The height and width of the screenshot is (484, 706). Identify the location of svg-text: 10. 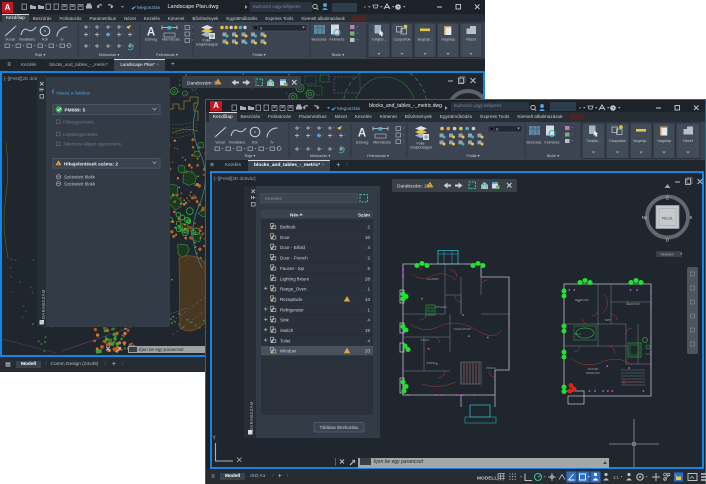
(368, 237).